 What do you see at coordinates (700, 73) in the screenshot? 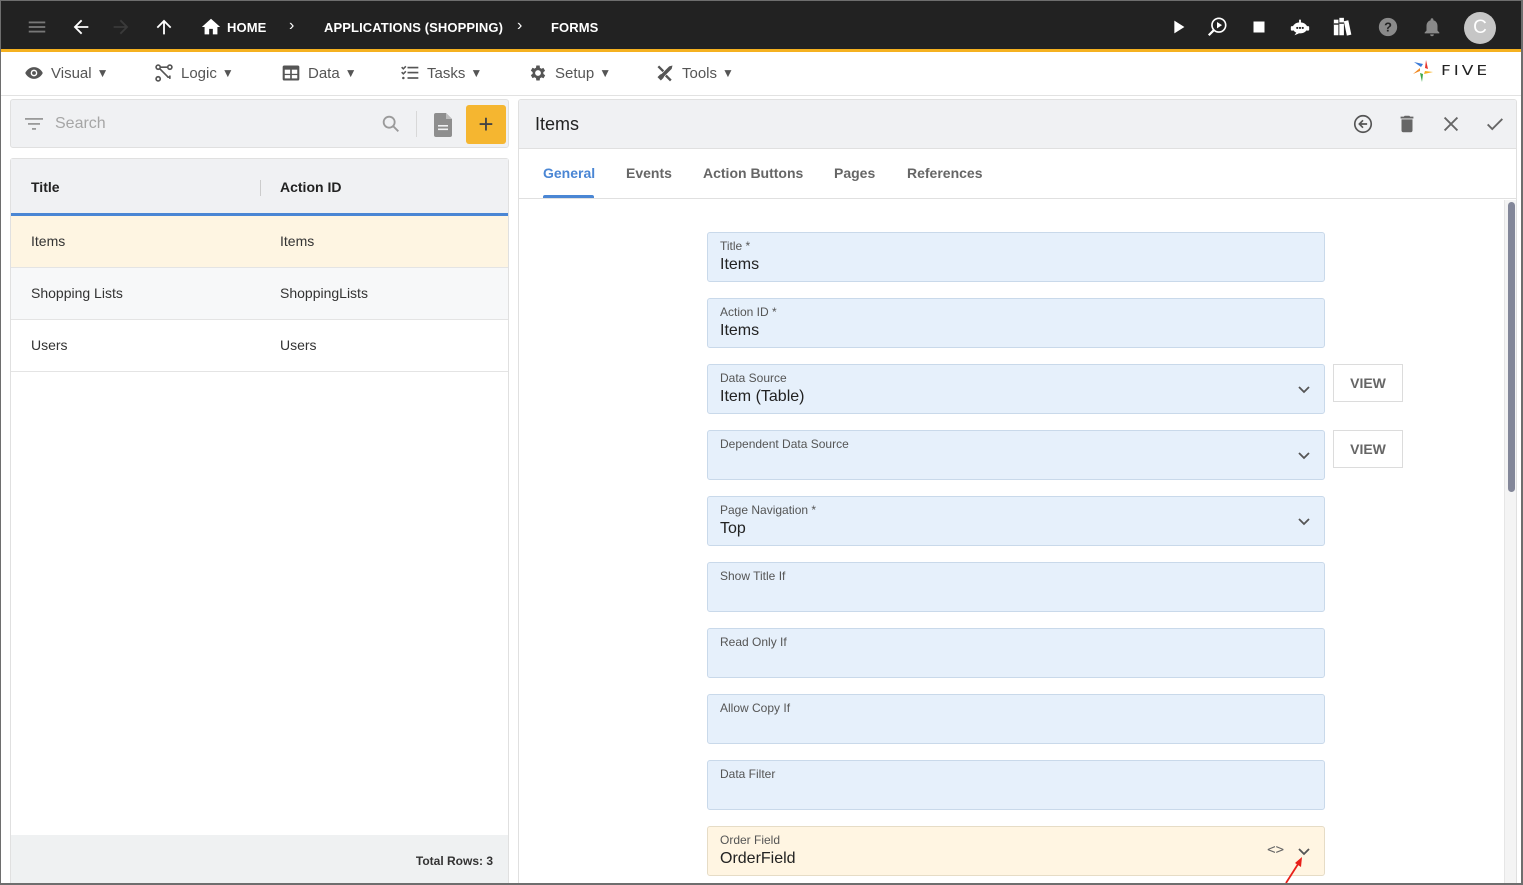
I see `menu-tools-label: Tools` at bounding box center [700, 73].